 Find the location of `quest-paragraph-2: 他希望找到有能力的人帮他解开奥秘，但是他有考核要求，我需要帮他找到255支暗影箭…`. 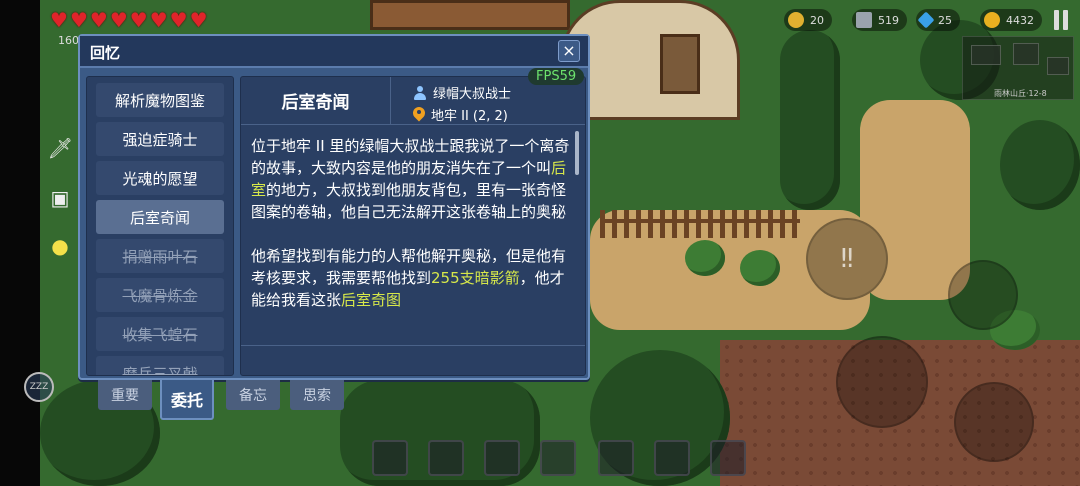

quest-paragraph-2: 他希望找到有能力的人帮他解开奥秘，但是他有考核要求，我需要帮他找到255支暗影箭… is located at coordinates (414, 278).